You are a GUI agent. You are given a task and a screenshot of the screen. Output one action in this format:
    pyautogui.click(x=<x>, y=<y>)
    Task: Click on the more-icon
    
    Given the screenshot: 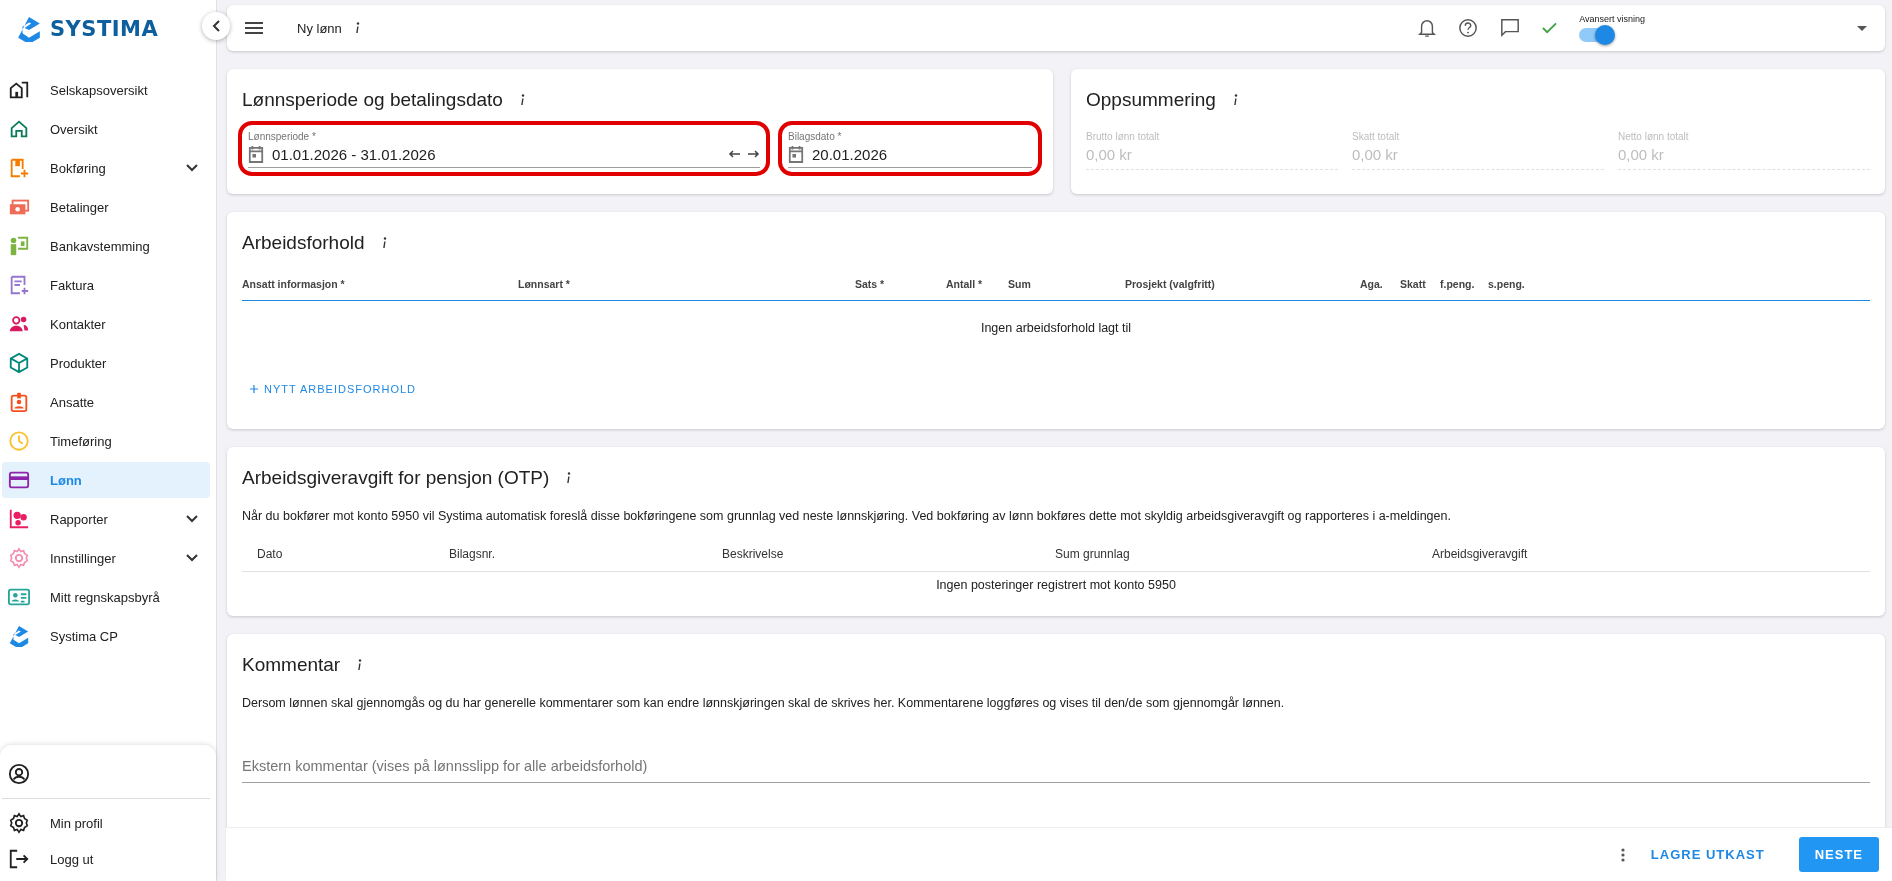 What is the action you would take?
    pyautogui.click(x=1622, y=854)
    